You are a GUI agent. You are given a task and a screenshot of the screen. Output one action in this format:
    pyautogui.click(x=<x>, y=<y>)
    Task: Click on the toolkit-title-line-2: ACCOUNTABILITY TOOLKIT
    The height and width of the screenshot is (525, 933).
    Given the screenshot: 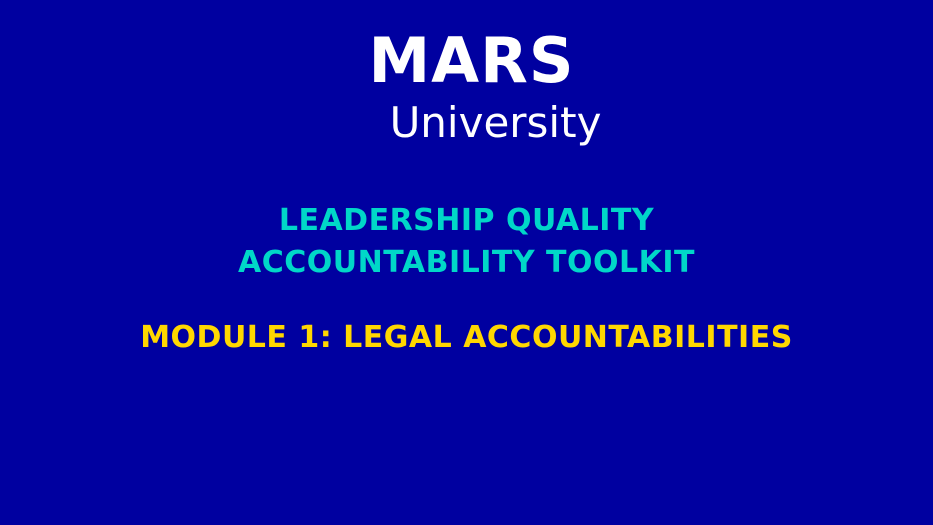 What is the action you would take?
    pyautogui.click(x=466, y=262)
    